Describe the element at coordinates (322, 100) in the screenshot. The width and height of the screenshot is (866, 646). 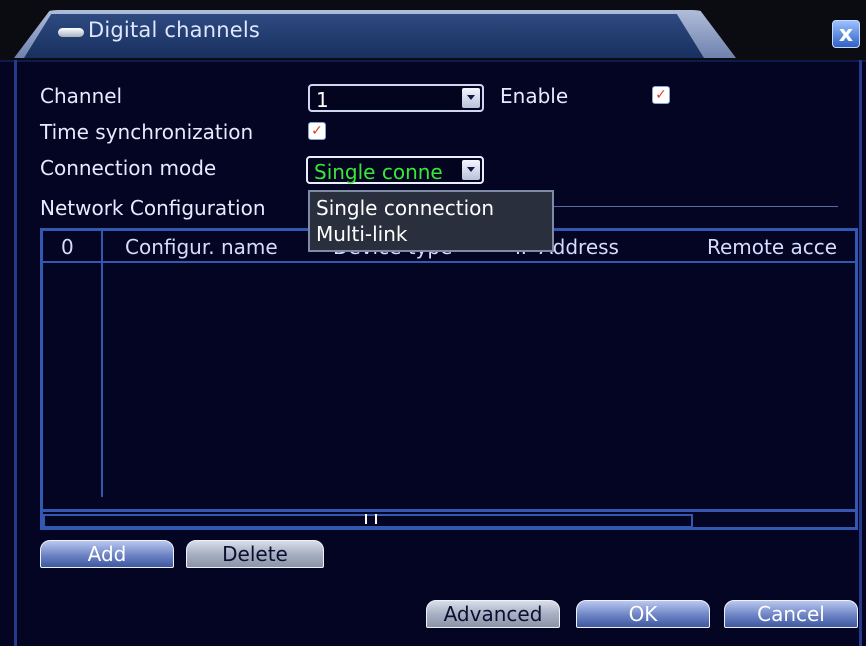
I see `channel-value: 1` at that location.